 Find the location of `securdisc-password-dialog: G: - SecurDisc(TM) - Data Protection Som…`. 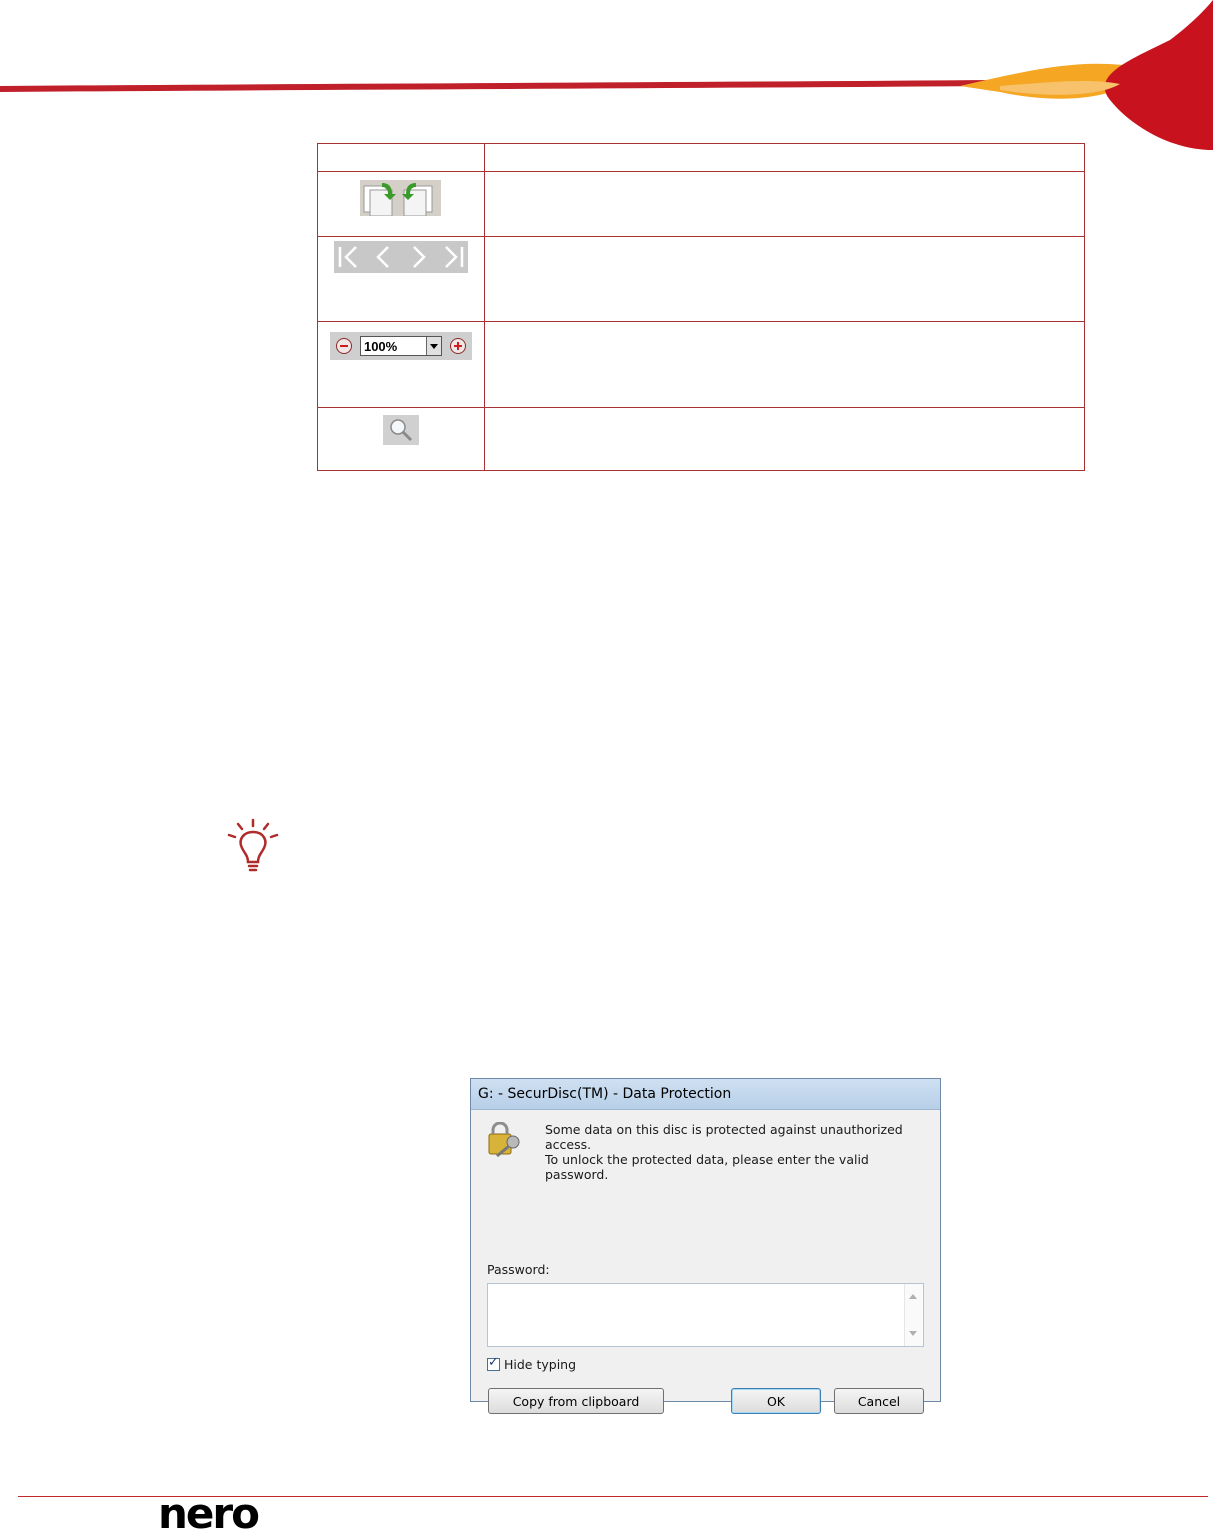

securdisc-password-dialog: G: - SecurDisc(TM) - Data Protection Som… is located at coordinates (705, 1246).